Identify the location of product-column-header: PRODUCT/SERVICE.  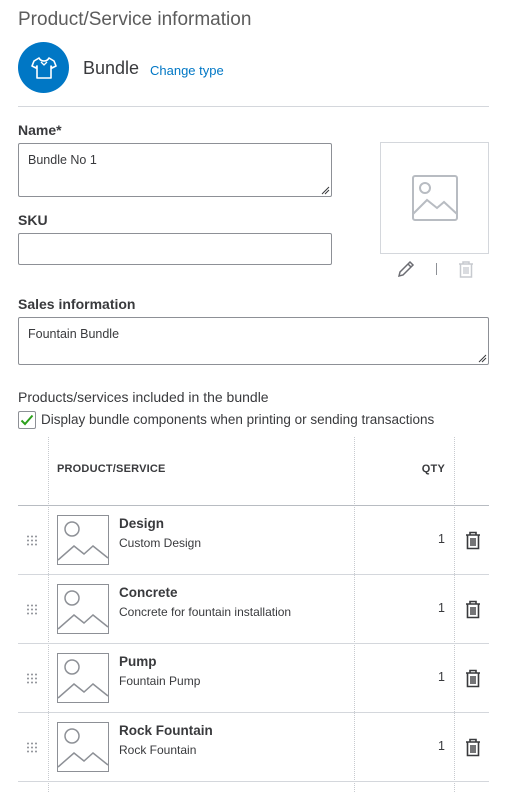
(111, 469).